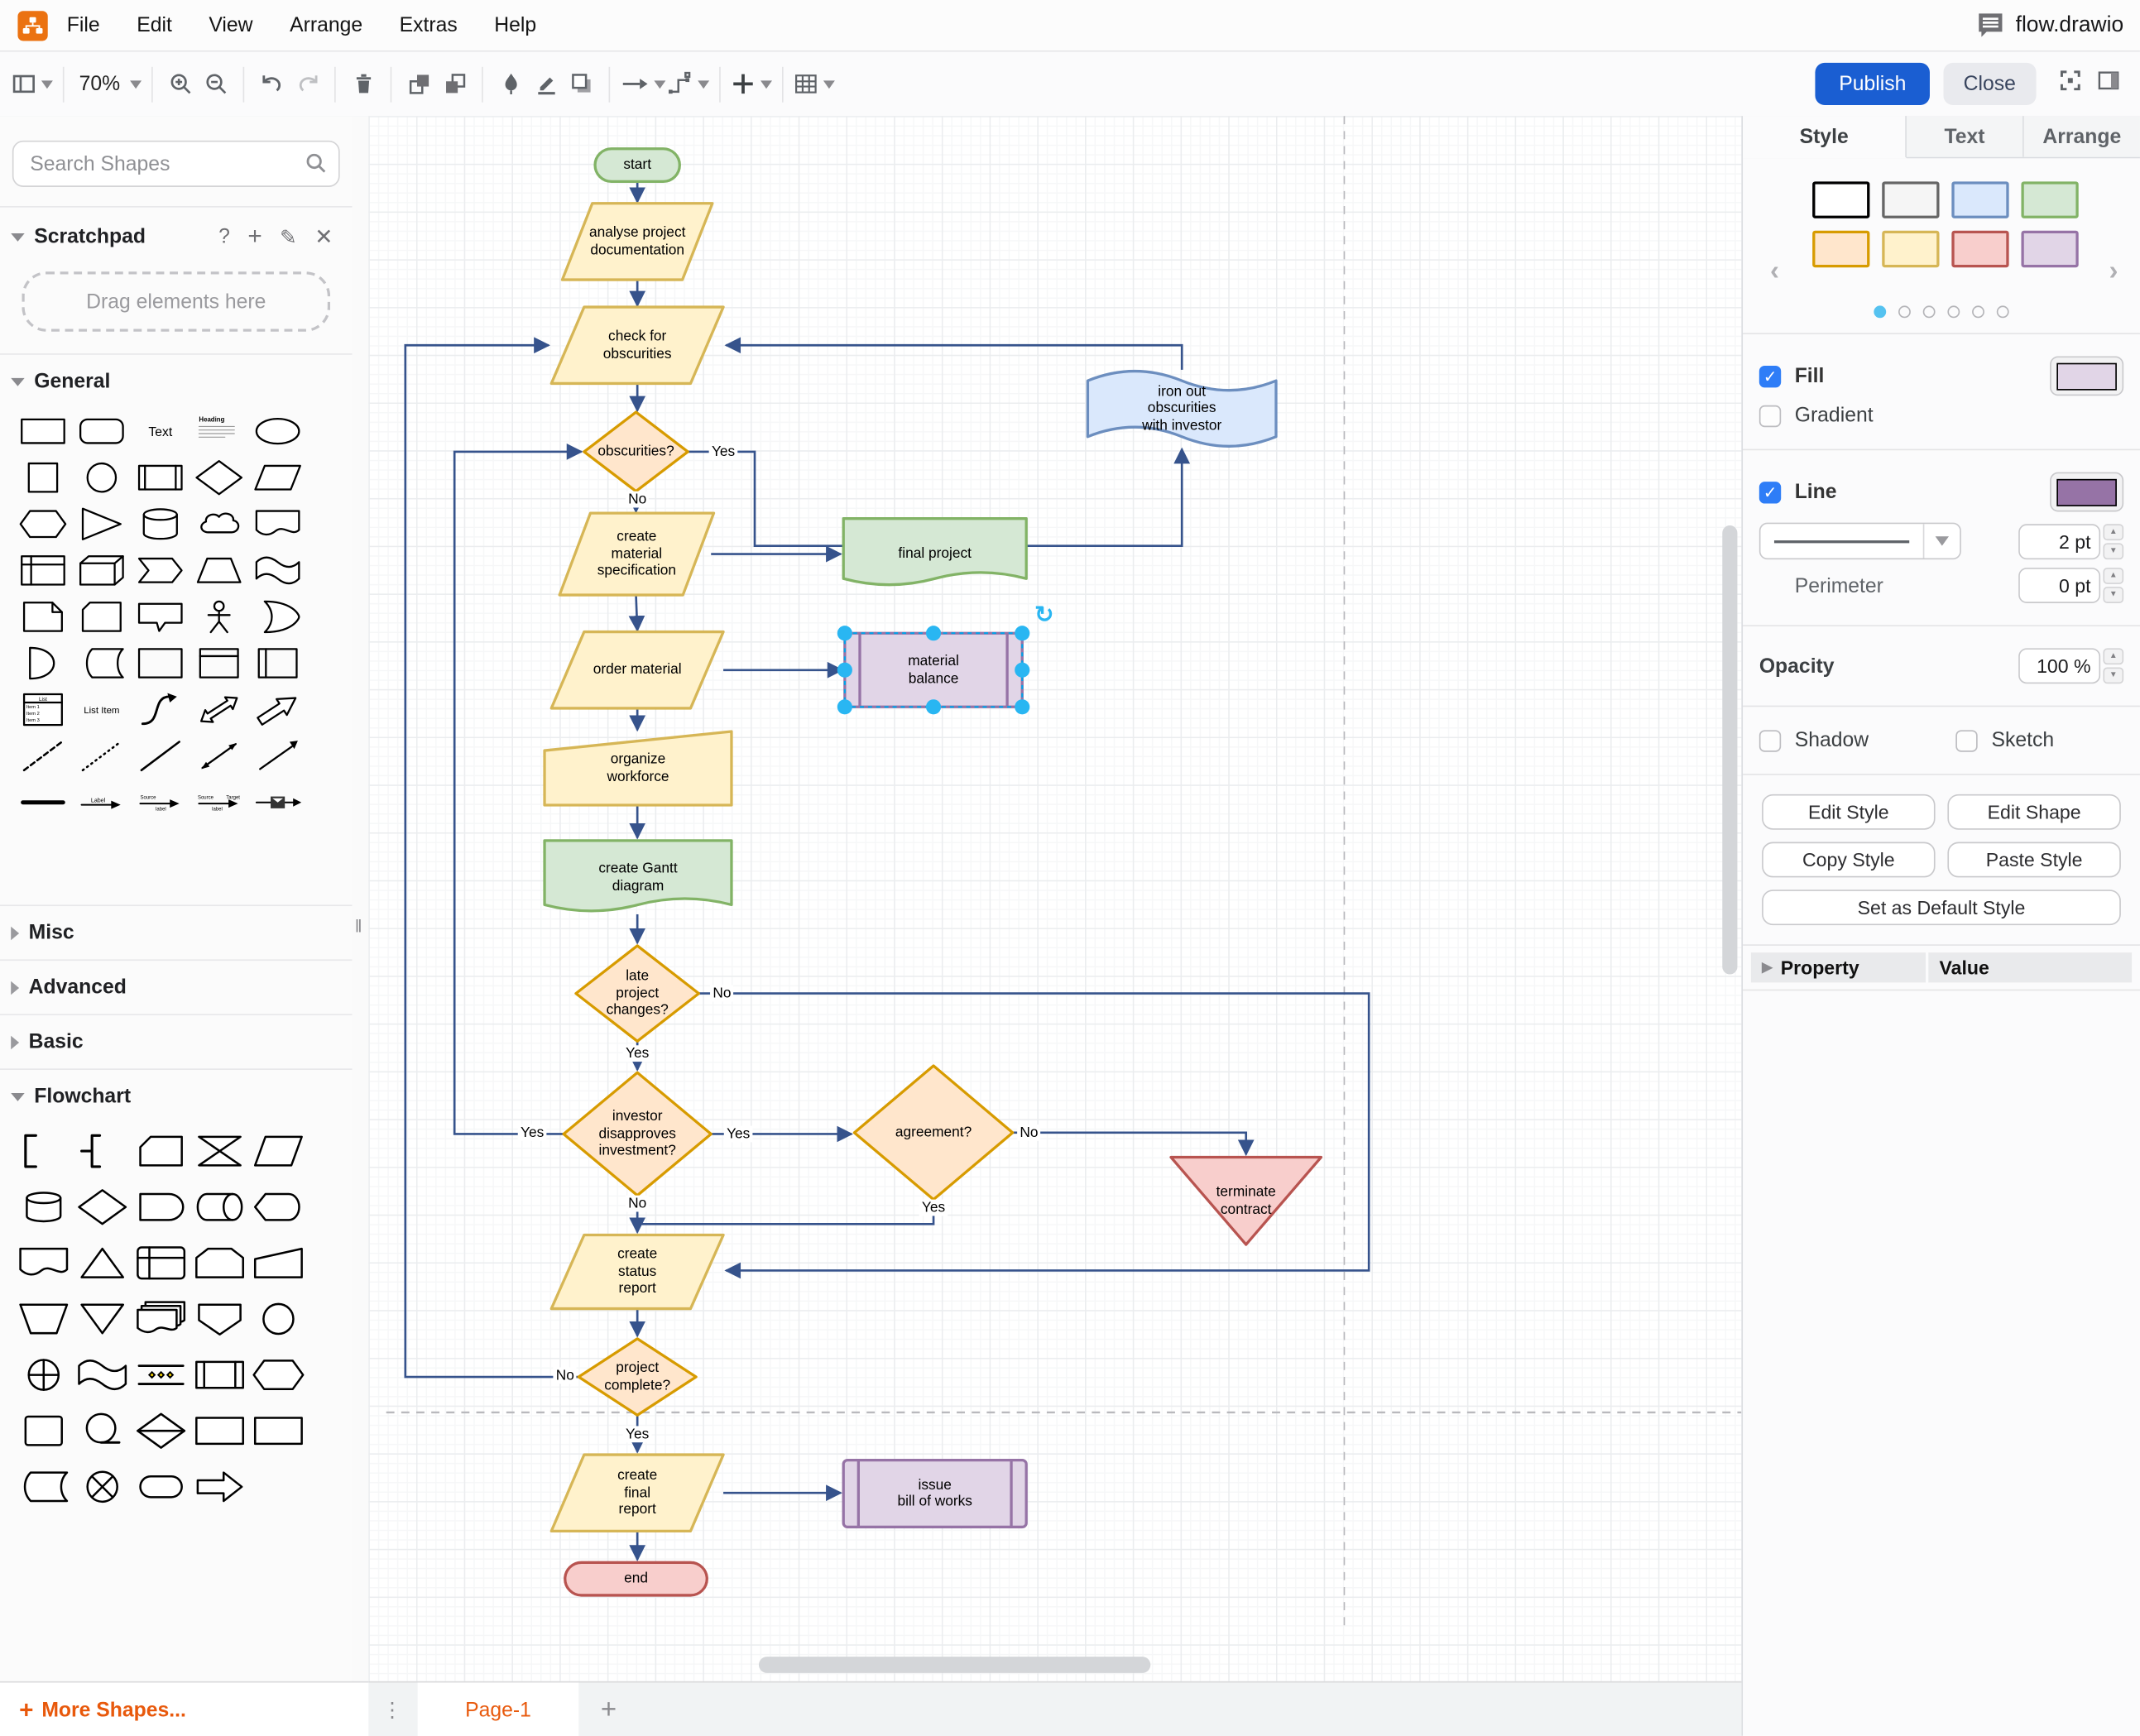 This screenshot has height=1736, width=2140. What do you see at coordinates (177, 932) in the screenshot?
I see `section-misc: Misc` at bounding box center [177, 932].